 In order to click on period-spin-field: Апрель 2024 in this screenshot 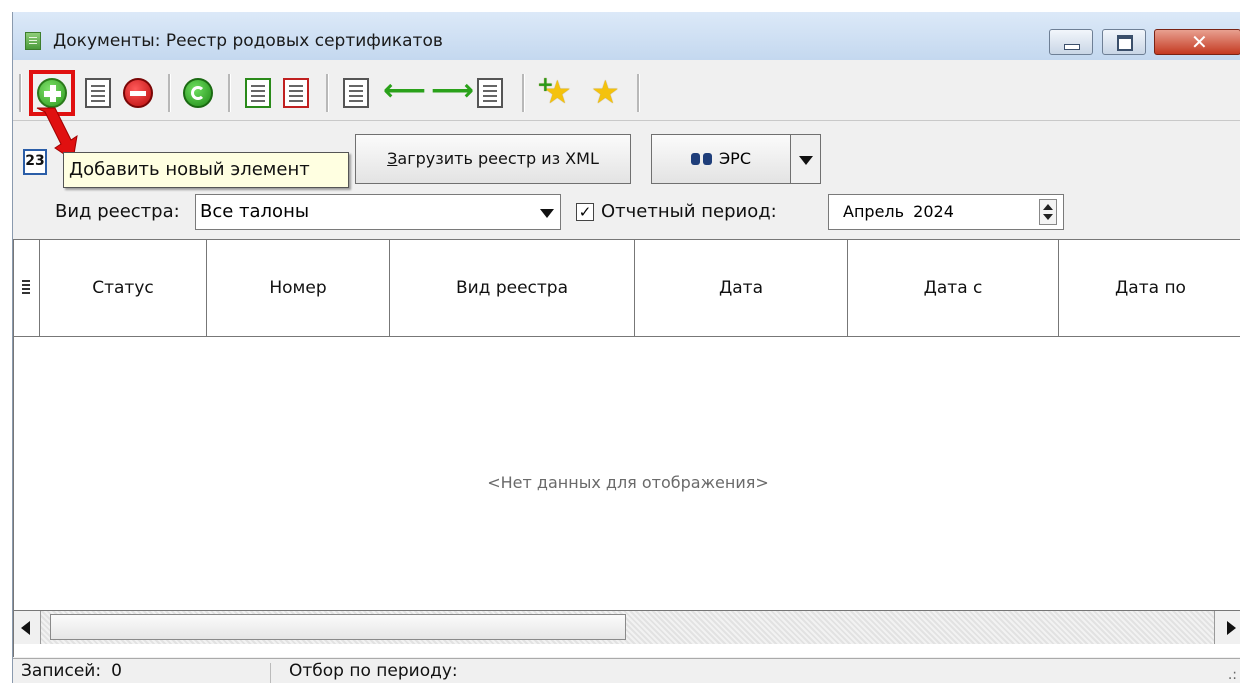, I will do `click(946, 212)`.